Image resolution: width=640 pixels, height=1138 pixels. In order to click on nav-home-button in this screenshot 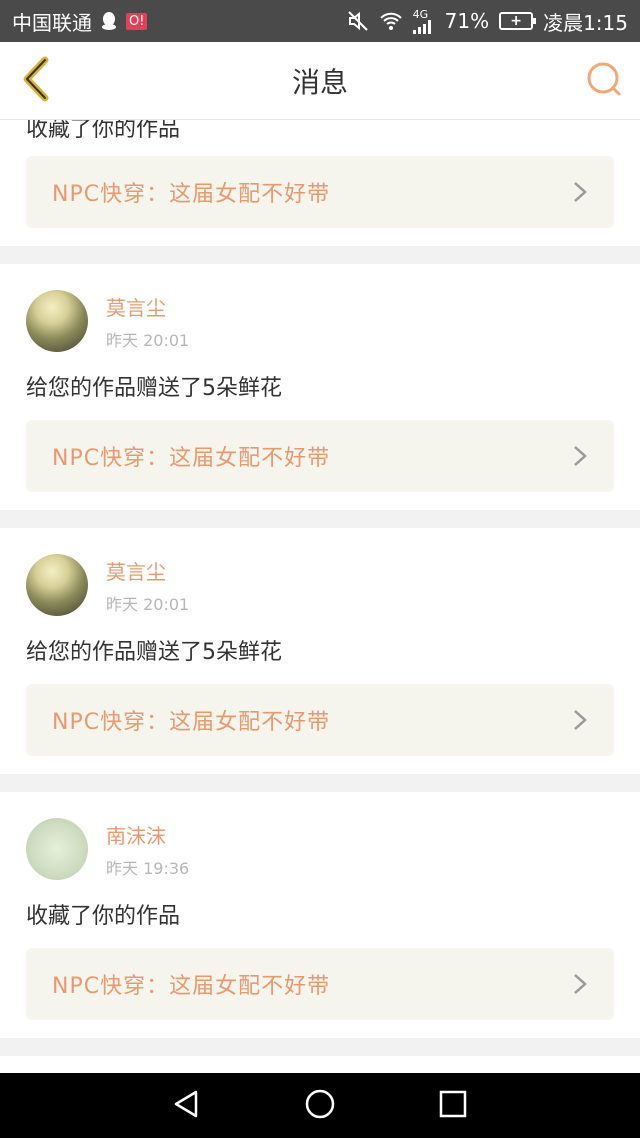, I will do `click(320, 1106)`.